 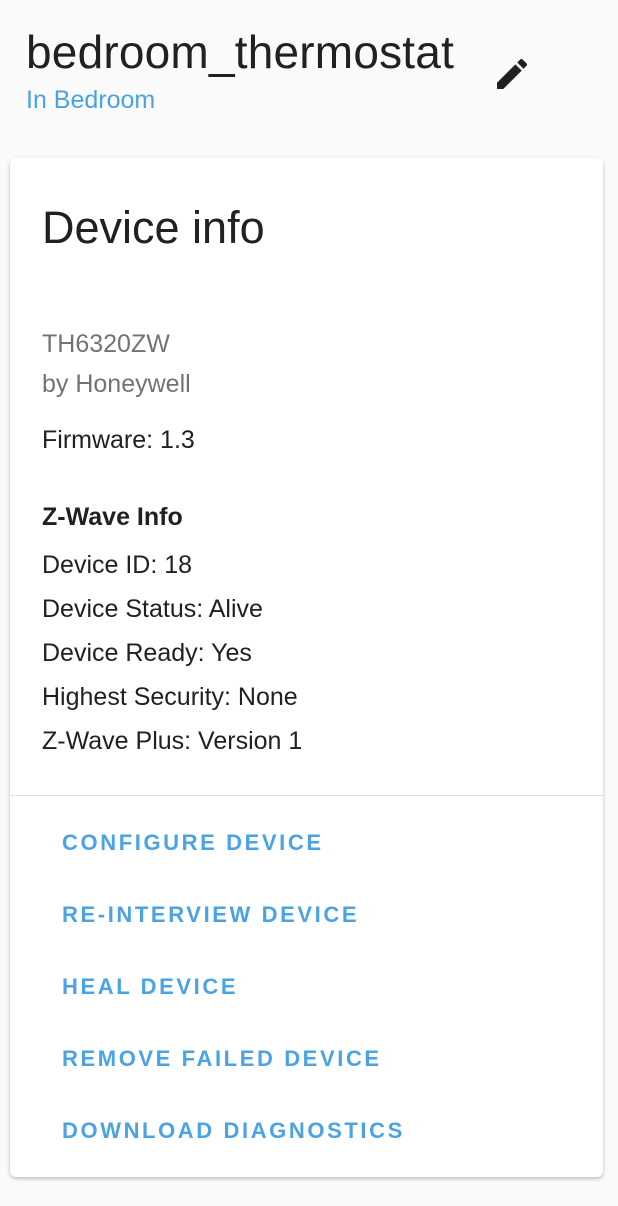 I want to click on zwave-device-id: Device ID: 18, so click(x=117, y=565).